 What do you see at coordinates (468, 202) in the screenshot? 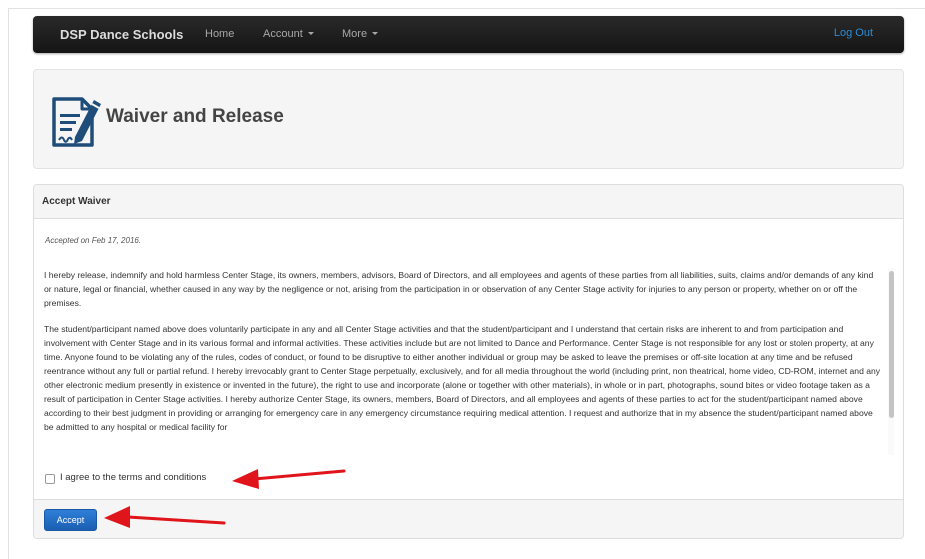
I see `panel-heading: Accept Waiver` at bounding box center [468, 202].